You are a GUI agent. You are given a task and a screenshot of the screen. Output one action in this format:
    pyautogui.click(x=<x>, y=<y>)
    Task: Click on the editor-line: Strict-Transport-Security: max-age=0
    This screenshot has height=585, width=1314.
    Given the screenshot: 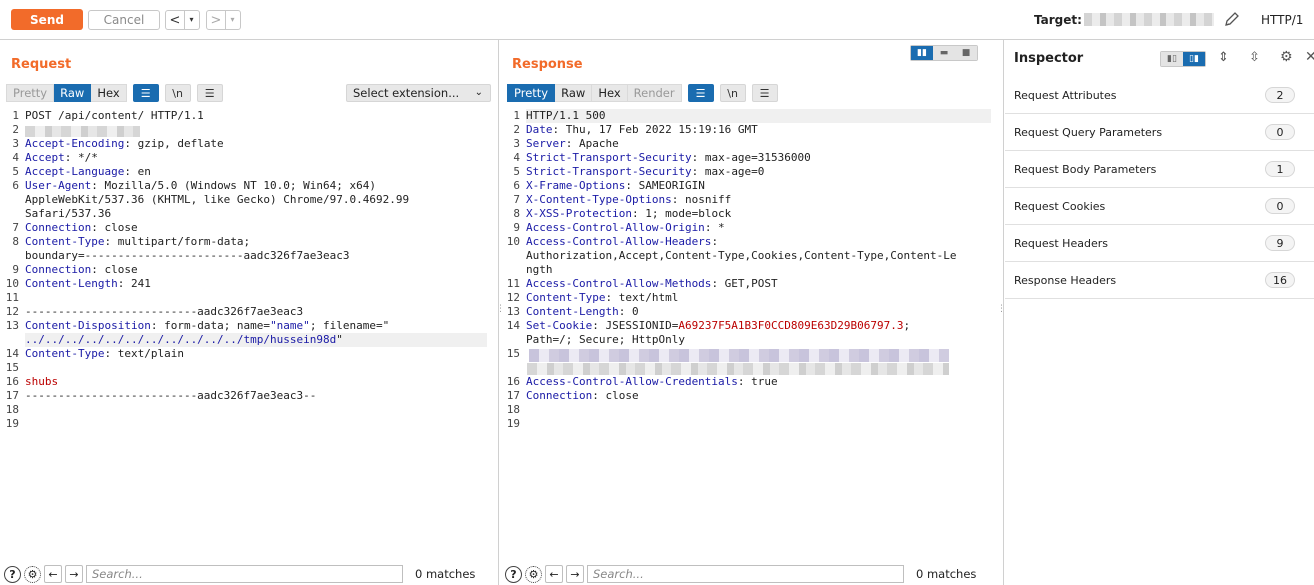 What is the action you would take?
    pyautogui.click(x=645, y=172)
    